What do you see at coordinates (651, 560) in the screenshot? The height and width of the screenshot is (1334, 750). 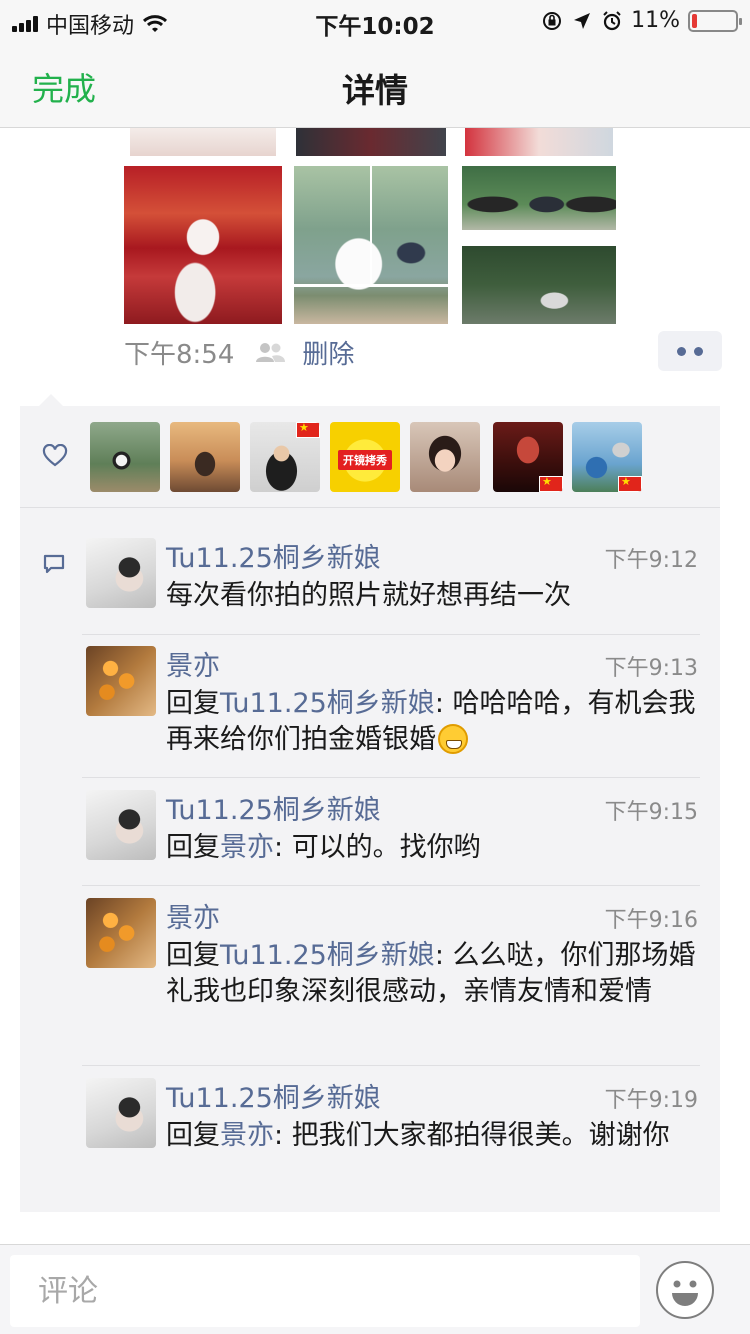 I see `comment-time: 下午9:12` at bounding box center [651, 560].